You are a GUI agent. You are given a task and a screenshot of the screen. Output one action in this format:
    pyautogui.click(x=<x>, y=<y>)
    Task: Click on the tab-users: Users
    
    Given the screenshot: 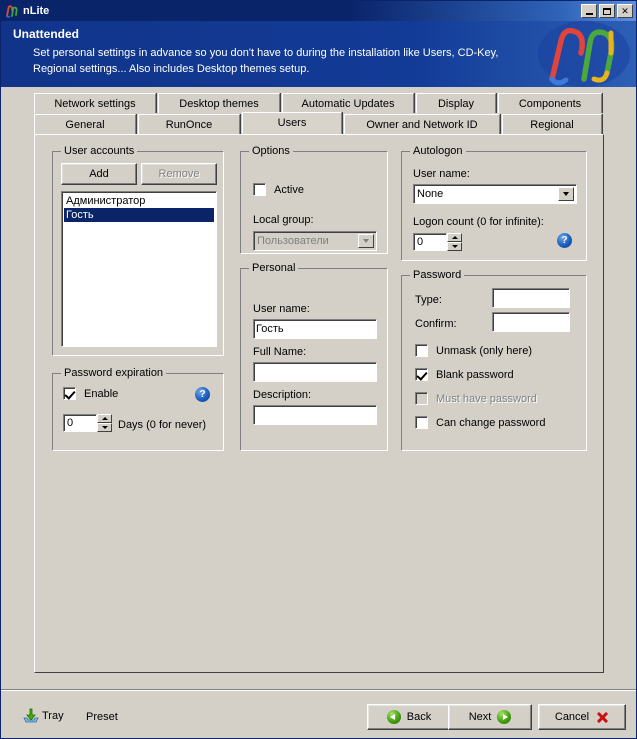 What is the action you would take?
    pyautogui.click(x=292, y=123)
    